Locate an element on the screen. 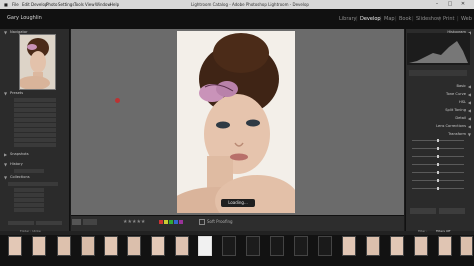  label-blue is located at coordinates (176, 222).